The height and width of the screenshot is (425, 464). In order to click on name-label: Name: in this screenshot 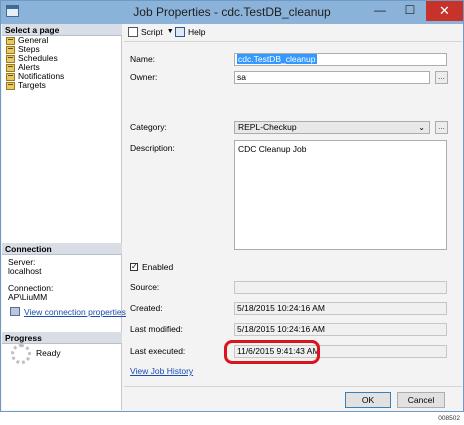, I will do `click(143, 59)`.